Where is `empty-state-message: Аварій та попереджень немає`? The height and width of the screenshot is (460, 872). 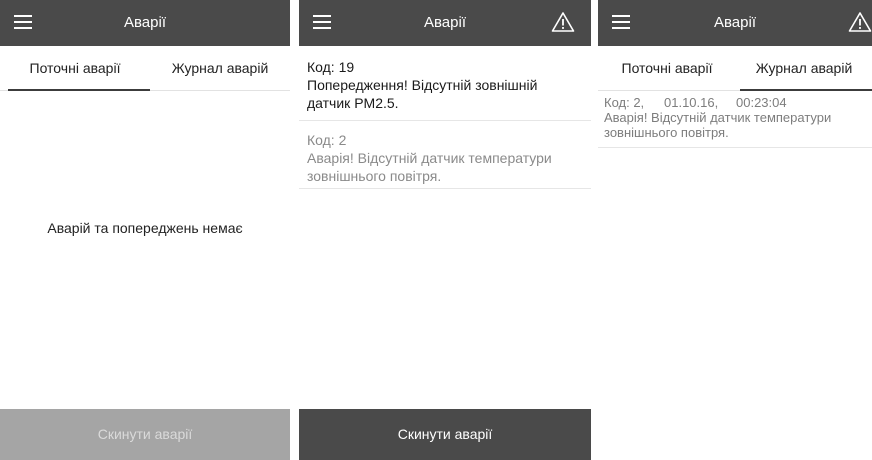 empty-state-message: Аварій та попереджень немає is located at coordinates (145, 228).